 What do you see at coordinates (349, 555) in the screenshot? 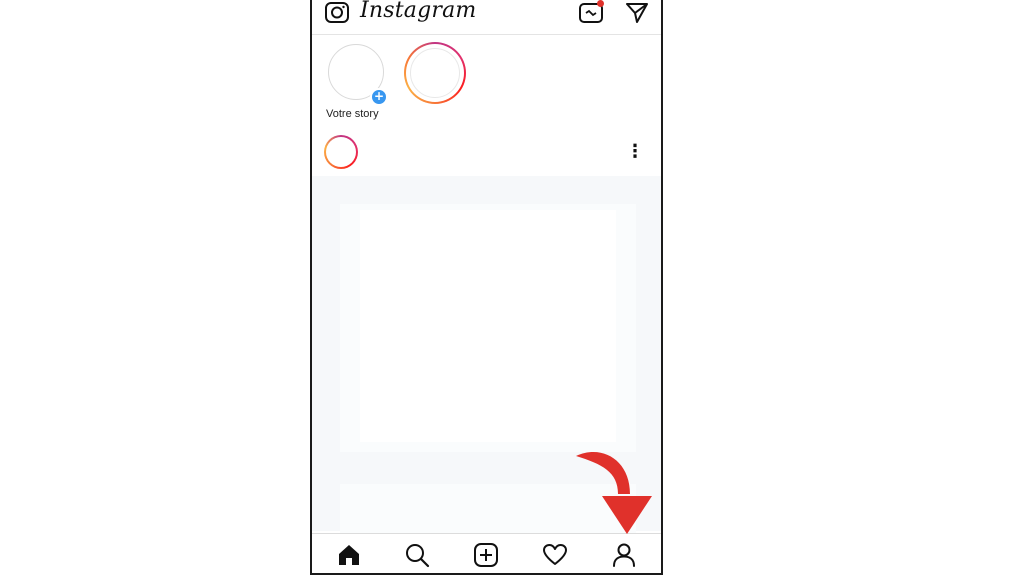
I see `home-icon` at bounding box center [349, 555].